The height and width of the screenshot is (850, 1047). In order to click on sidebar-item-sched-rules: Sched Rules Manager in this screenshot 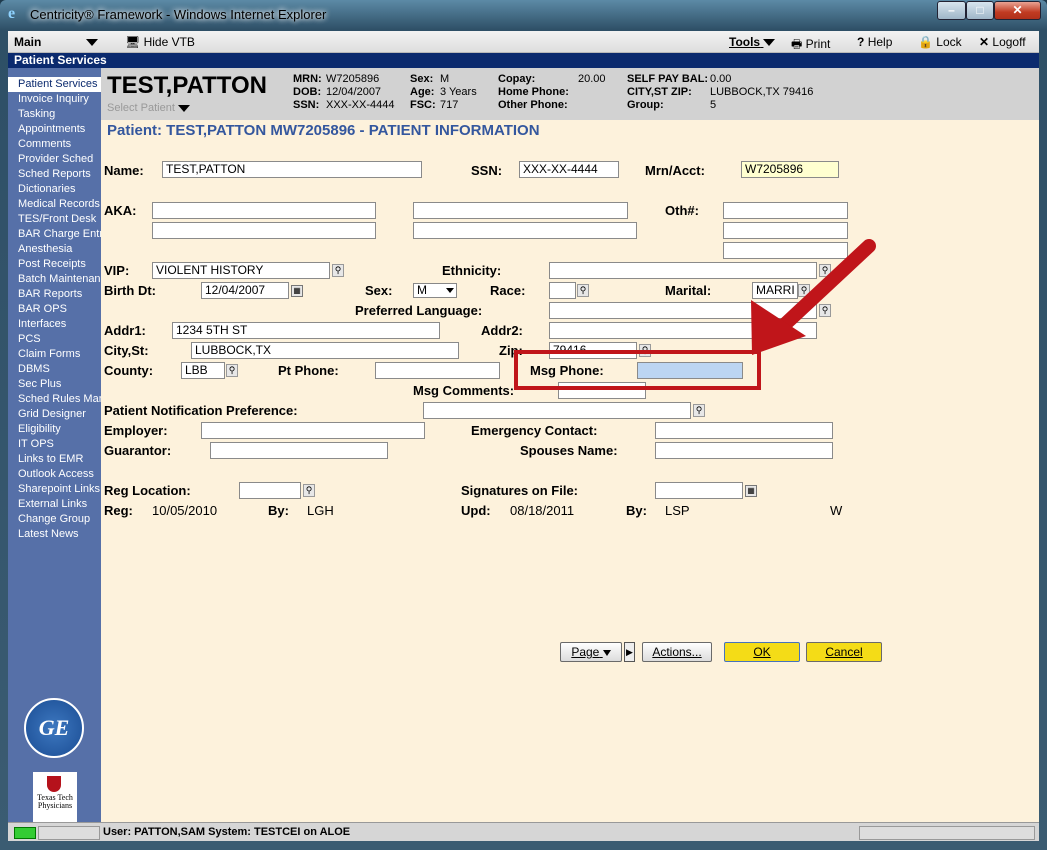, I will do `click(54, 399)`.